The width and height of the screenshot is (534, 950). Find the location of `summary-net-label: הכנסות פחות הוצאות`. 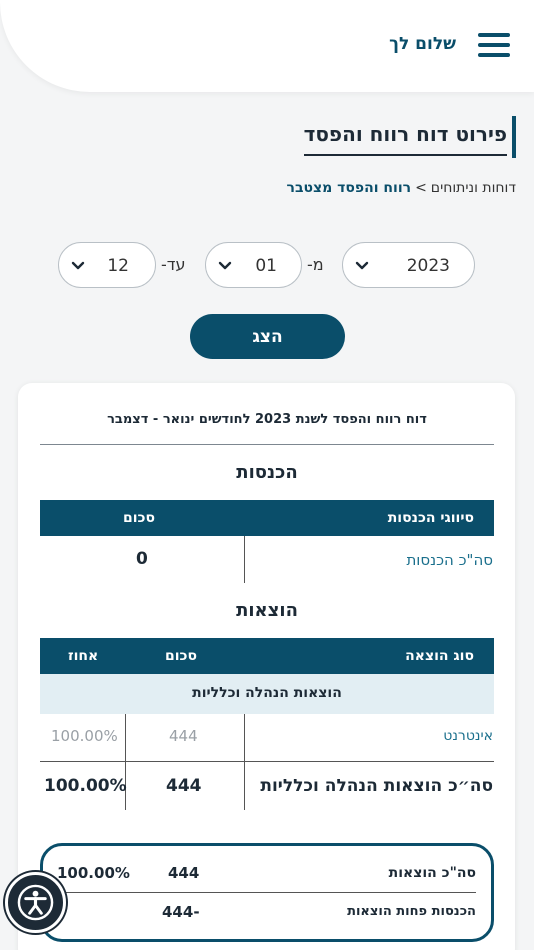

summary-net-label: הכנסות פחות הוצאות is located at coordinates (411, 911).